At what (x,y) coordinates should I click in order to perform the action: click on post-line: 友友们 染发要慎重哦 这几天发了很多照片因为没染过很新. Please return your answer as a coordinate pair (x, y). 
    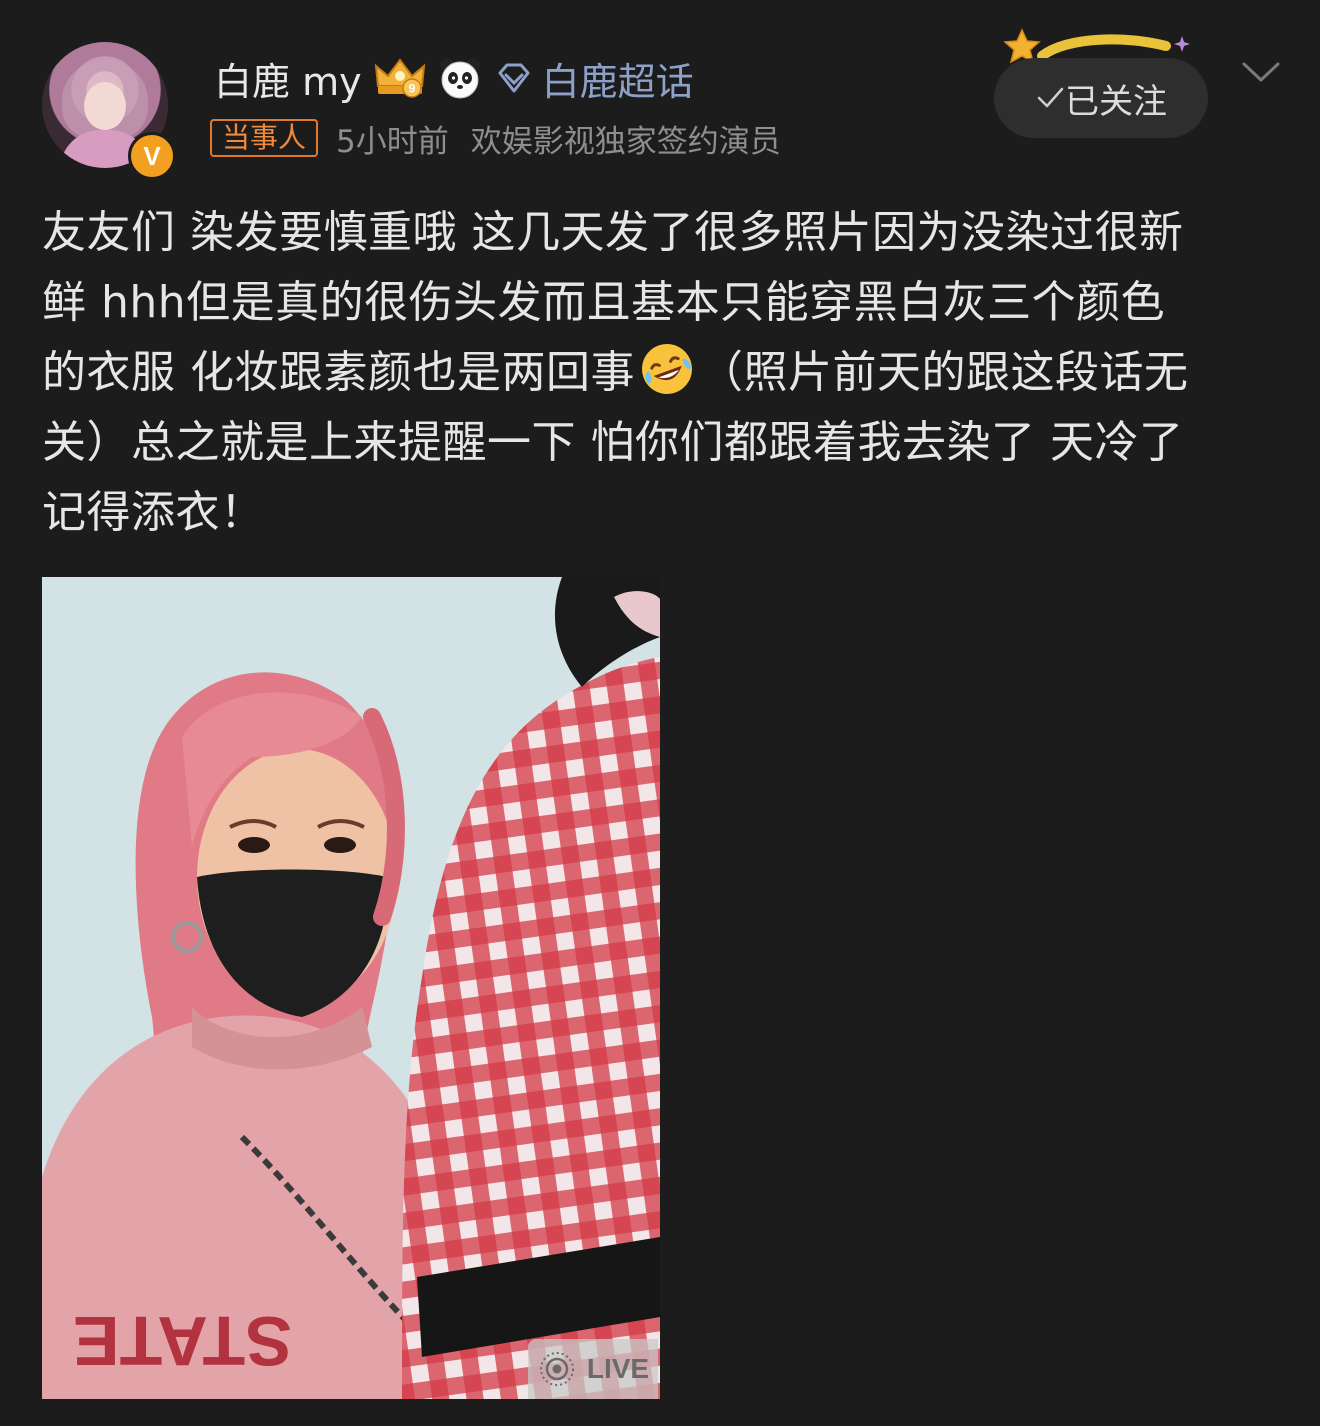
    Looking at the image, I should click on (613, 232).